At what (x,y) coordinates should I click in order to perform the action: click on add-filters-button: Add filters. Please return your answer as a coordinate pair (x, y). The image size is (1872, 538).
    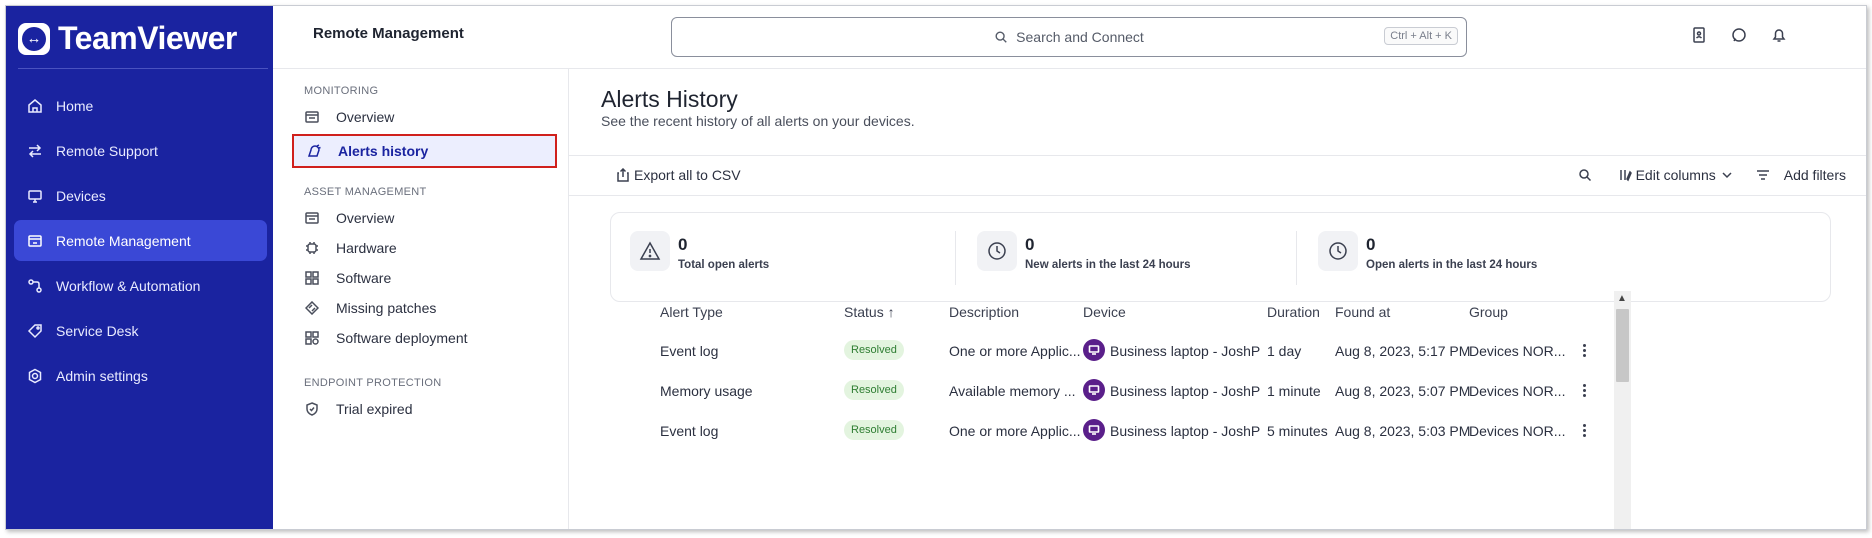
    Looking at the image, I should click on (1801, 175).